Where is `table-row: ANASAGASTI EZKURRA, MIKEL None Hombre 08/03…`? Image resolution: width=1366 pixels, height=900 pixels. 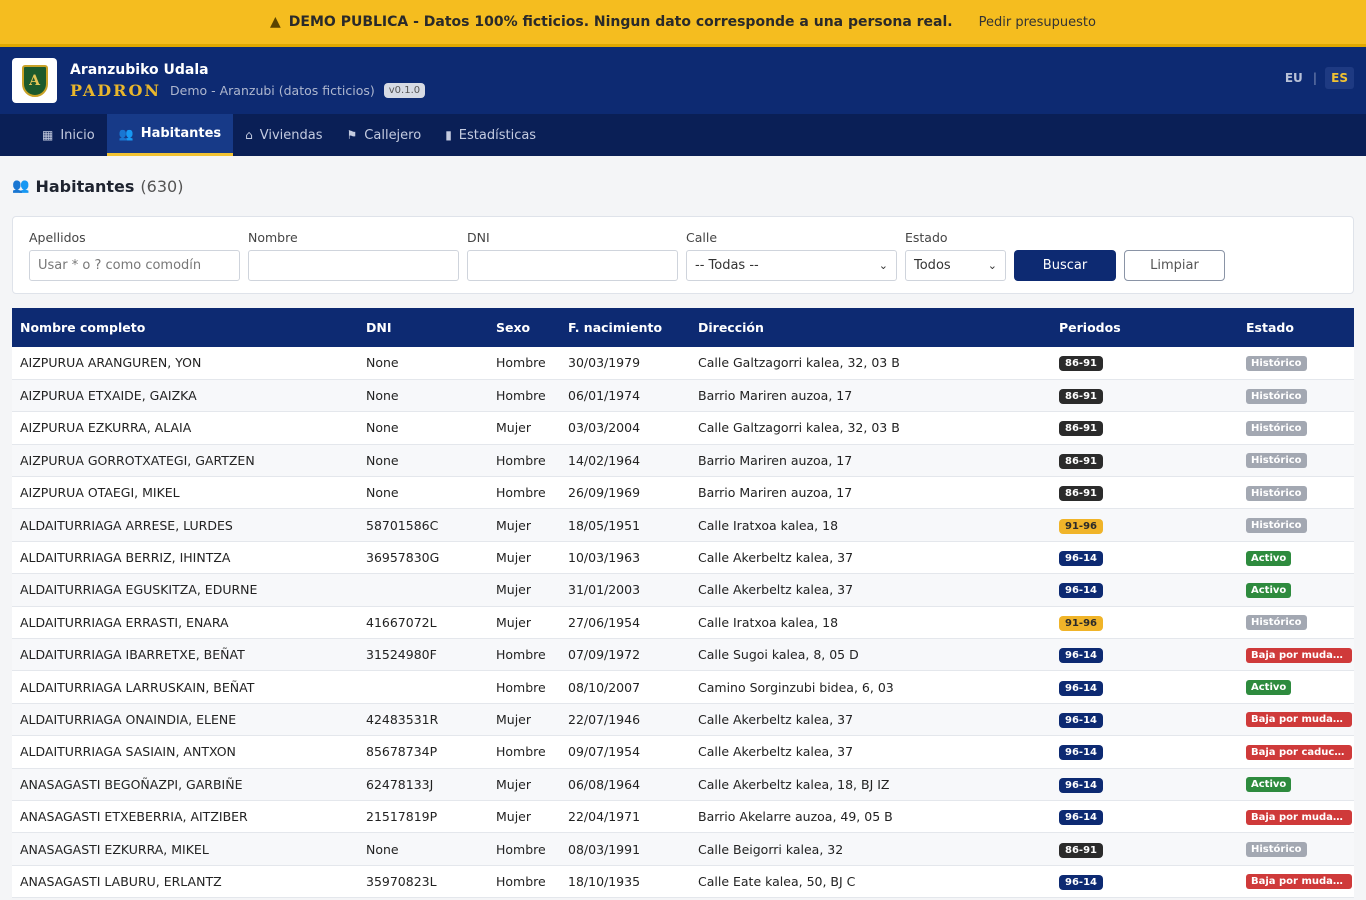
table-row: ANASAGASTI EZKURRA, MIKEL None Hombre 08/03… is located at coordinates (683, 849).